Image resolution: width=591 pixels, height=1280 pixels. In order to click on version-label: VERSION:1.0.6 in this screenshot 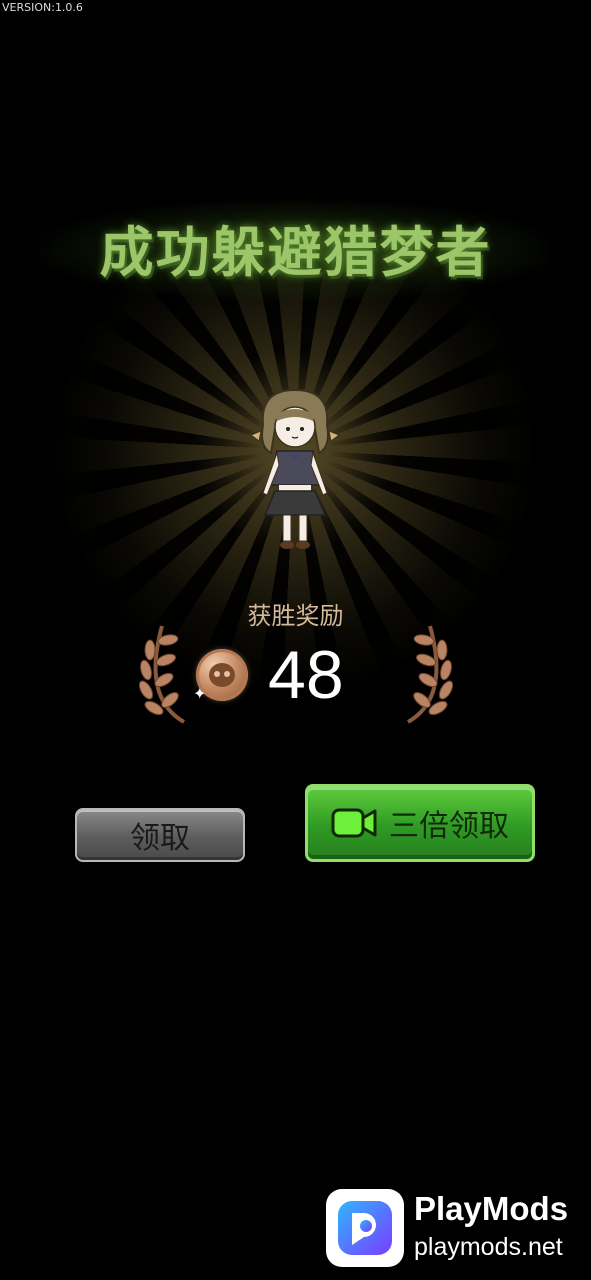, I will do `click(42, 7)`.